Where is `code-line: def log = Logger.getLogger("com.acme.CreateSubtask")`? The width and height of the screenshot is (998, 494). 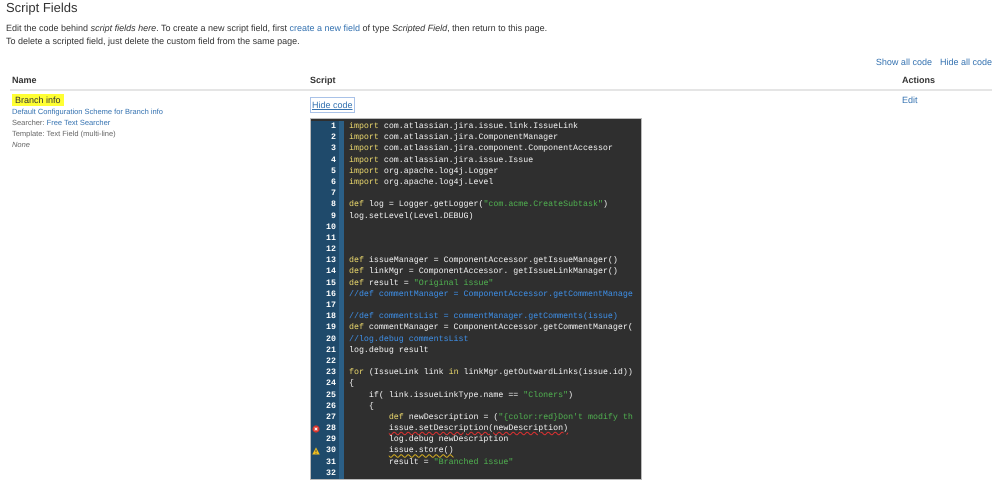
code-line: def log = Logger.getLogger("com.acme.CreateSubtask") is located at coordinates (478, 205).